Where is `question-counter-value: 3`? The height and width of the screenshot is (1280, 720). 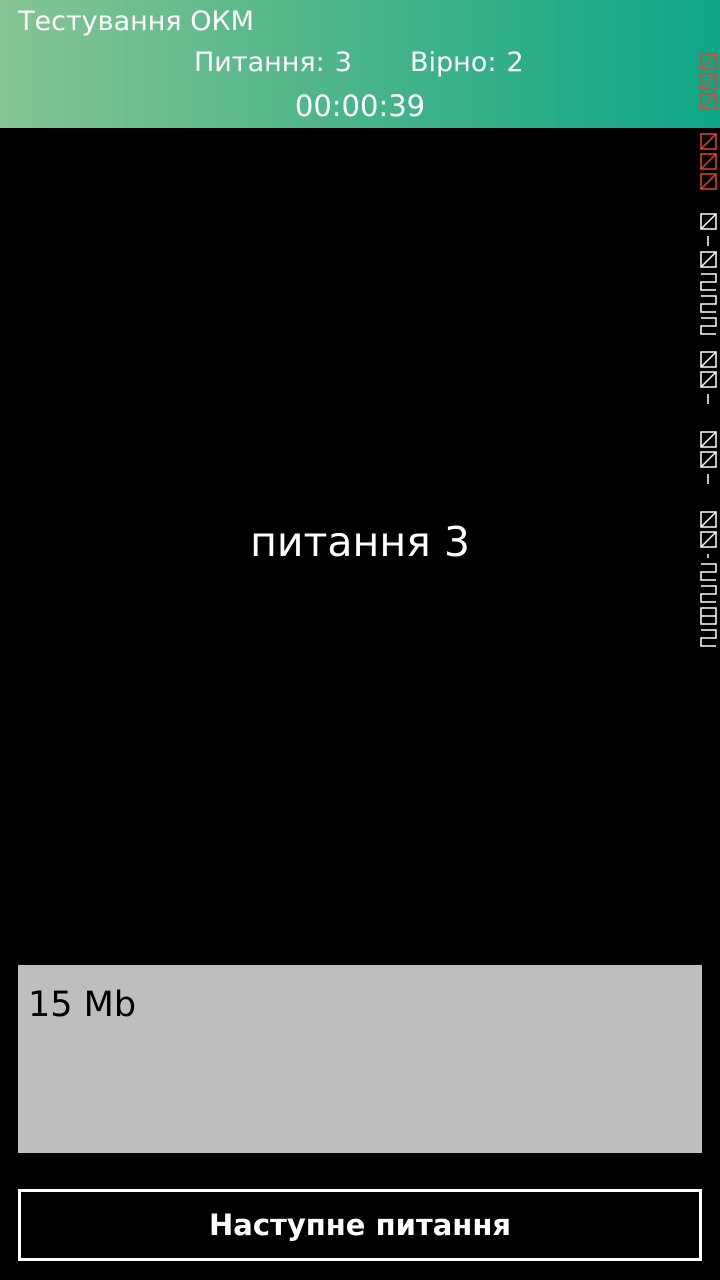 question-counter-value: 3 is located at coordinates (343, 62).